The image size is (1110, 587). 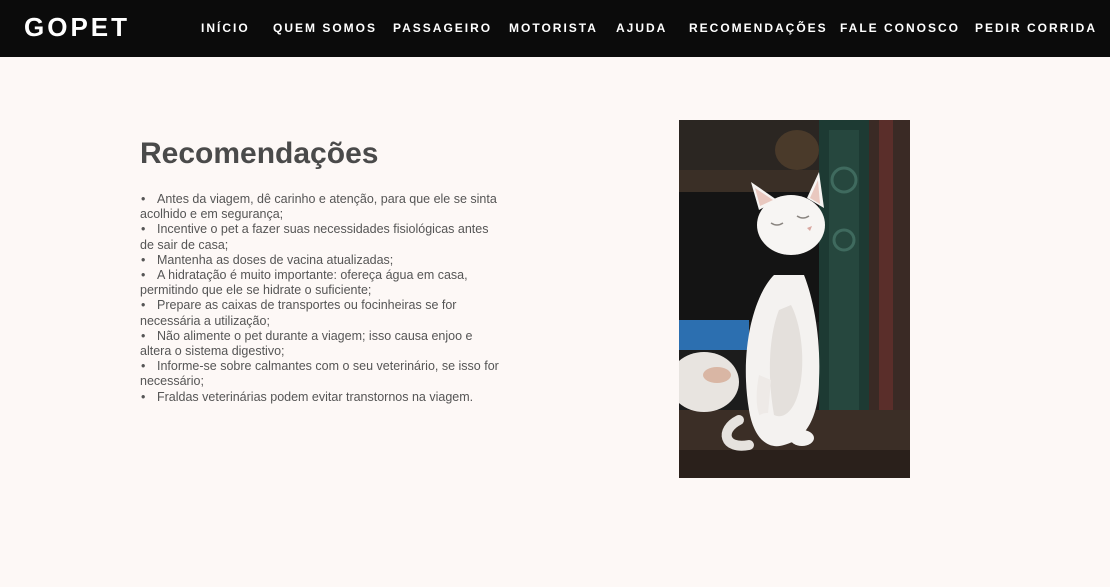 What do you see at coordinates (758, 28) in the screenshot?
I see `nav-item-recomendacoes: RECOMENDAÇÕES` at bounding box center [758, 28].